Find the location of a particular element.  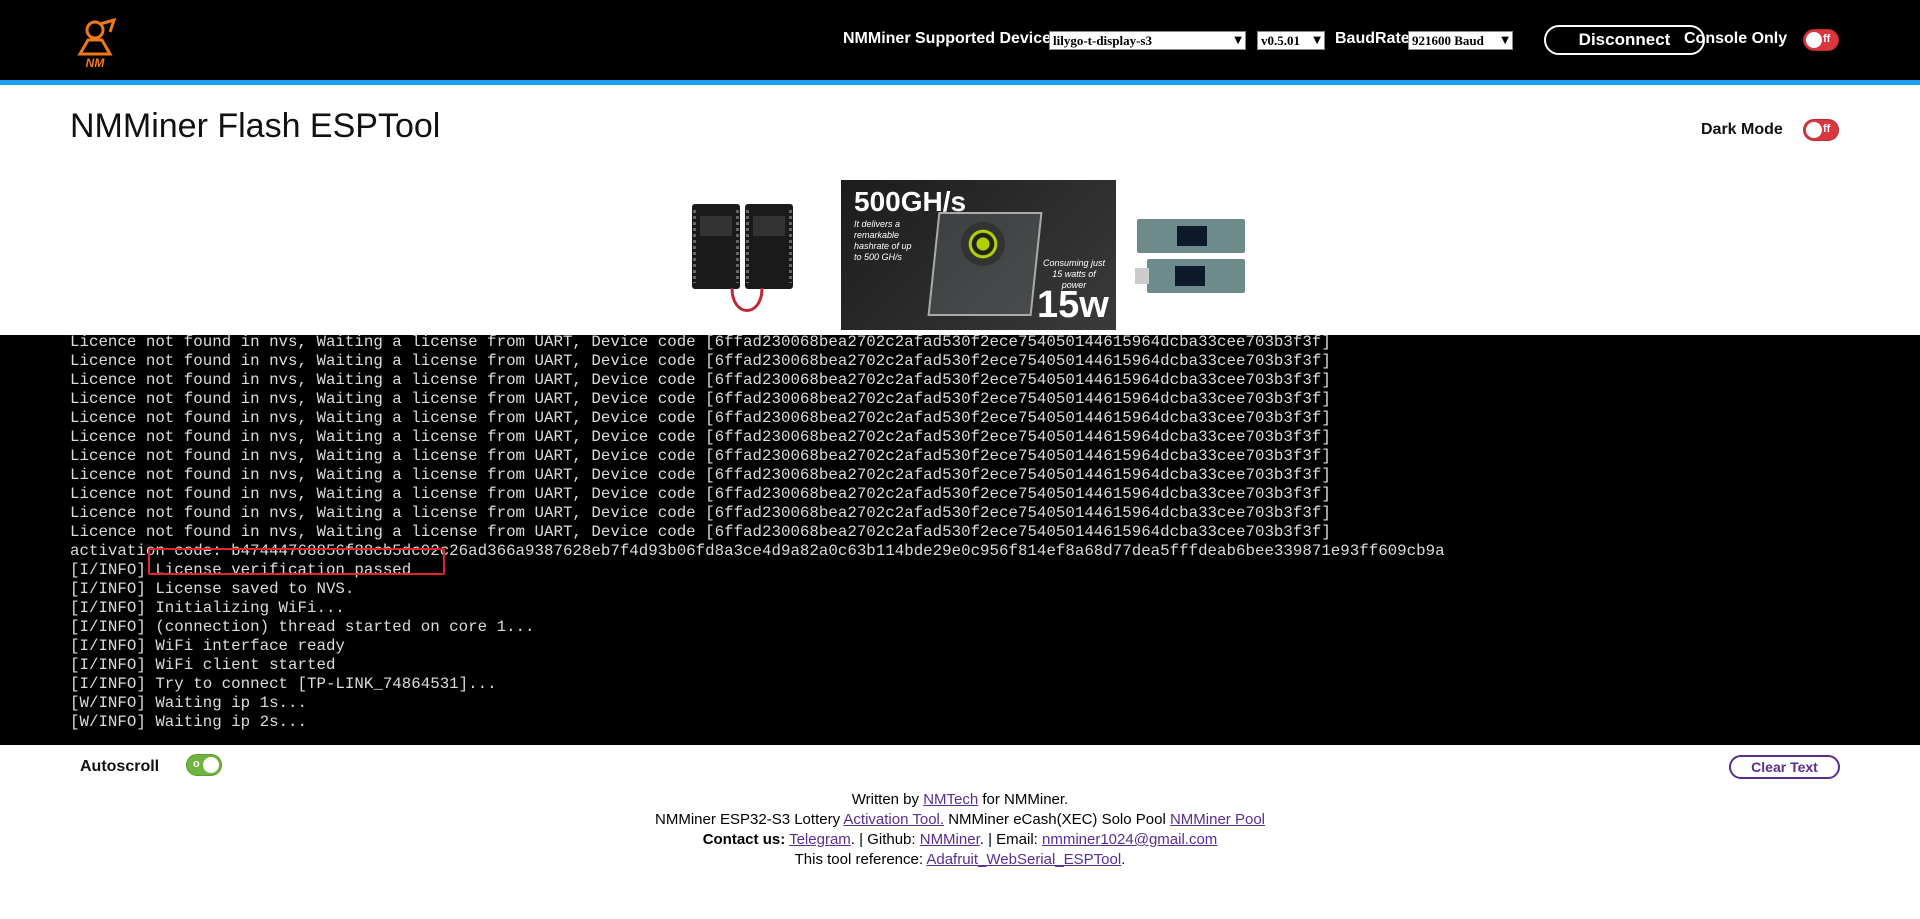

promo-headline: 500GH/s is located at coordinates (910, 201).